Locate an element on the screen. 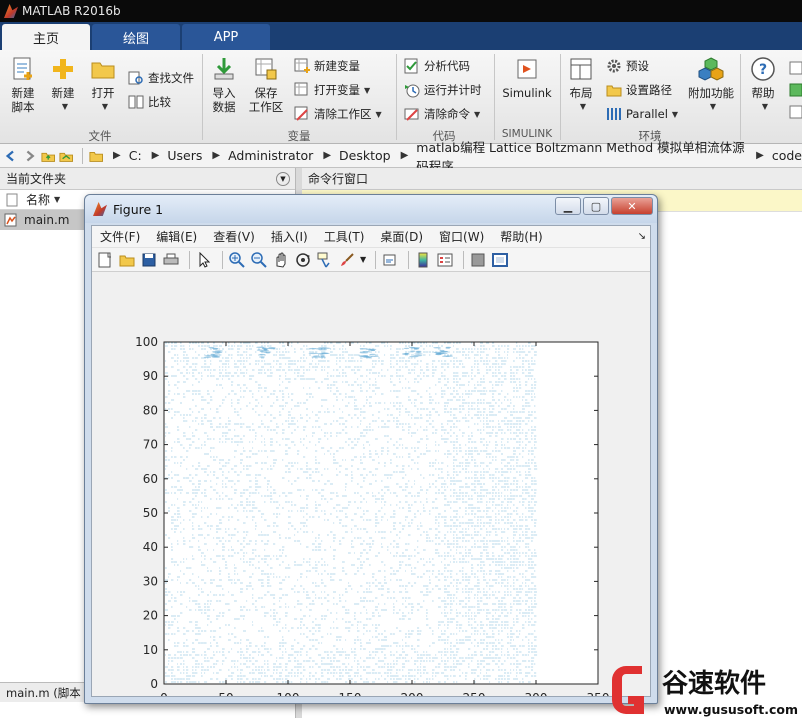 Image resolution: width=802 pixels, height=718 pixels. figure-titlebar: Figure 1 ▁ ▢ ✕ is located at coordinates (371, 209).